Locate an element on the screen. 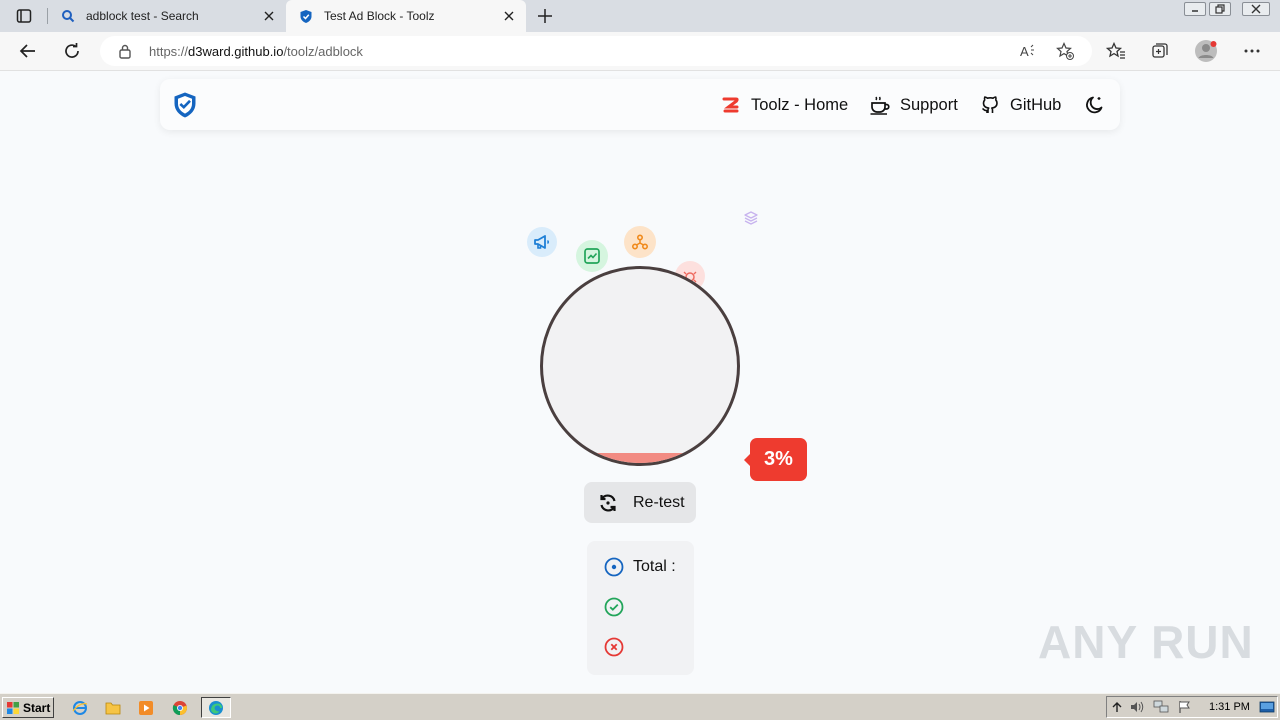  stat-blocked is located at coordinates (618, 607).